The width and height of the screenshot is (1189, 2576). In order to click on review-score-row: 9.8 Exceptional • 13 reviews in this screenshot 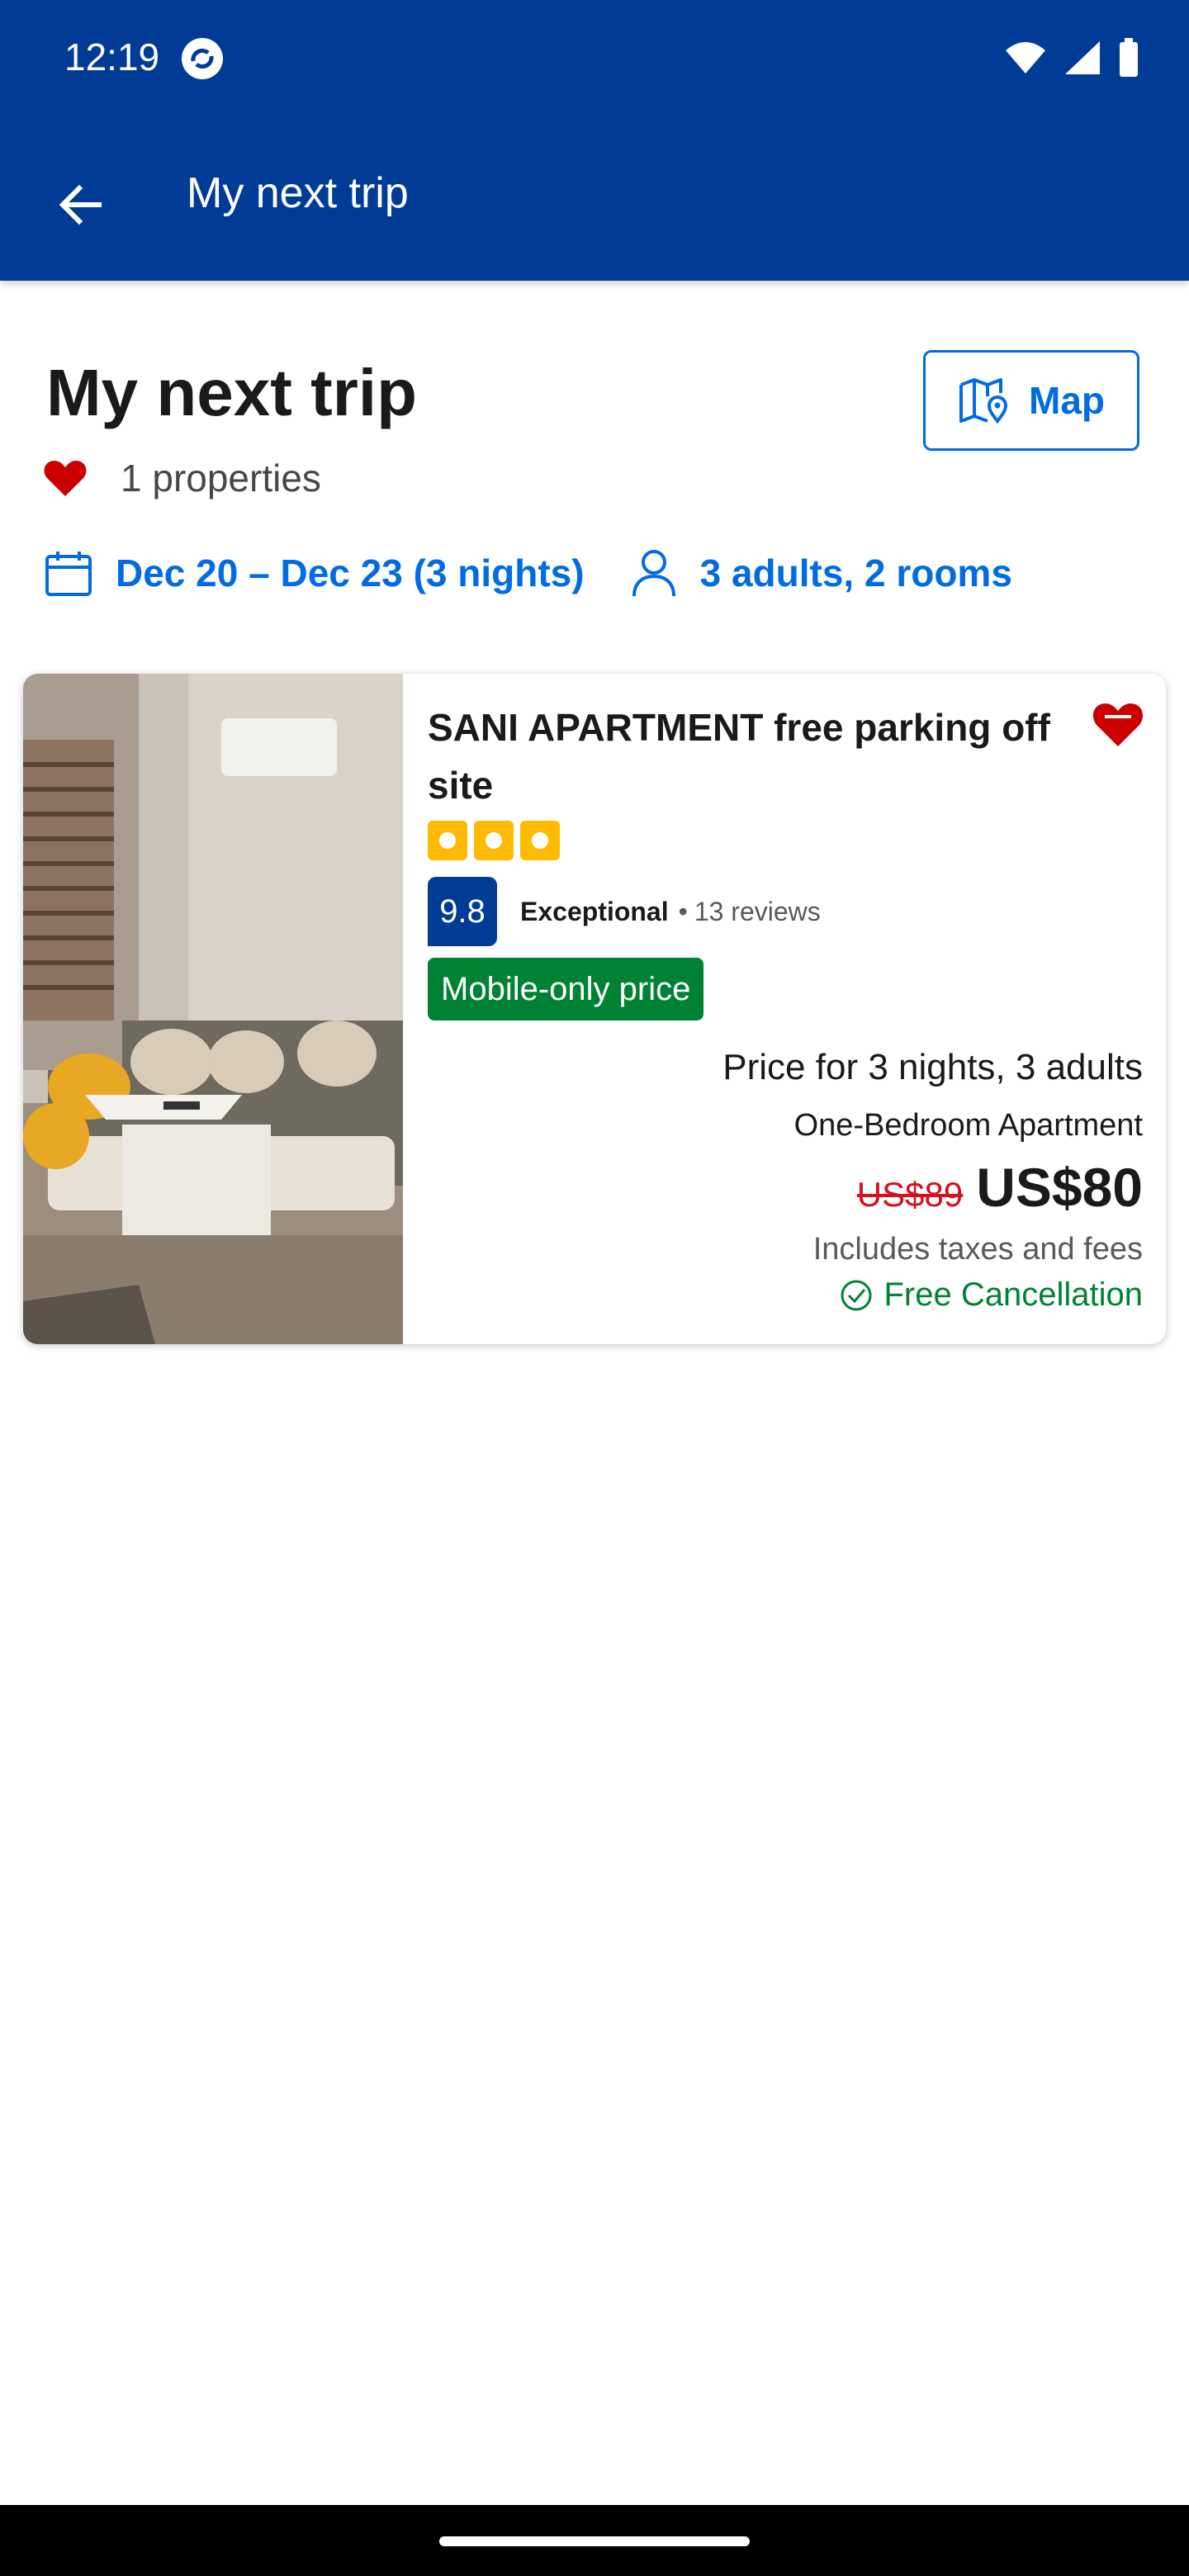, I will do `click(624, 911)`.